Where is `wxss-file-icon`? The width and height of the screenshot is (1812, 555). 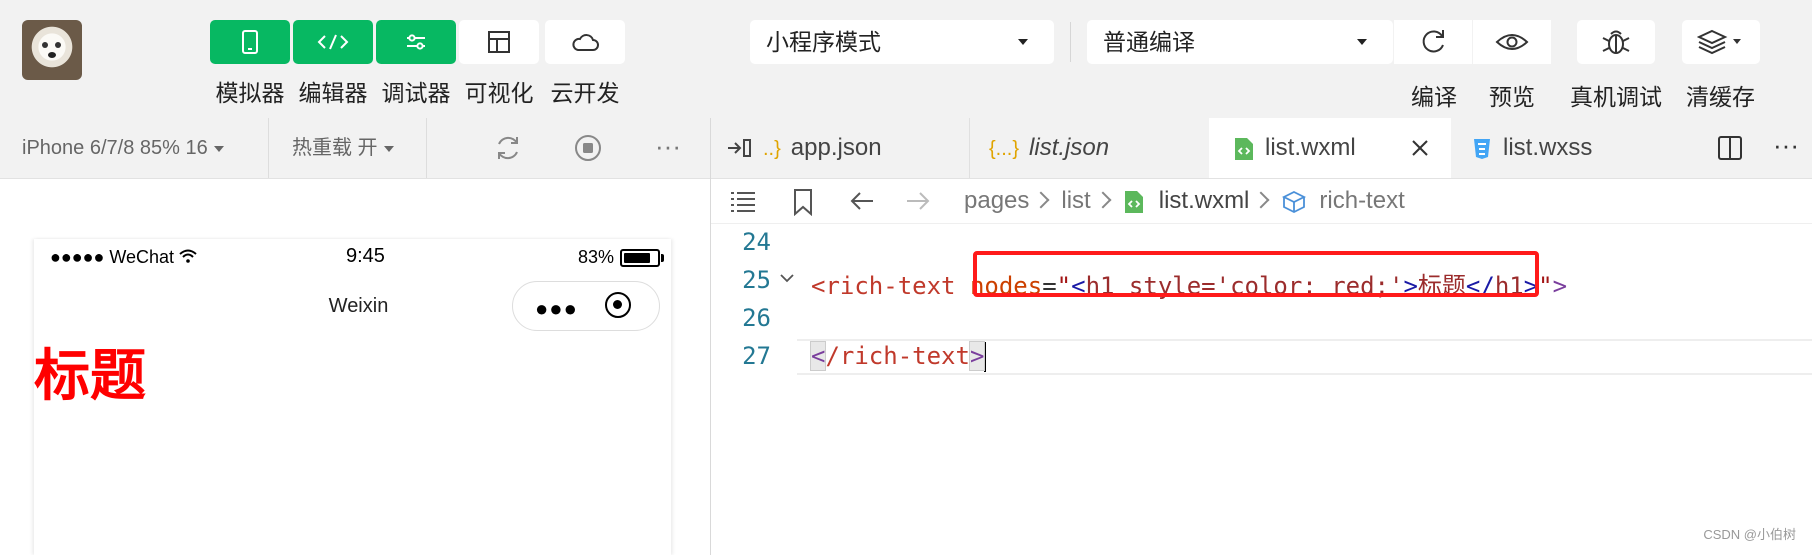
wxss-file-icon is located at coordinates (1482, 148).